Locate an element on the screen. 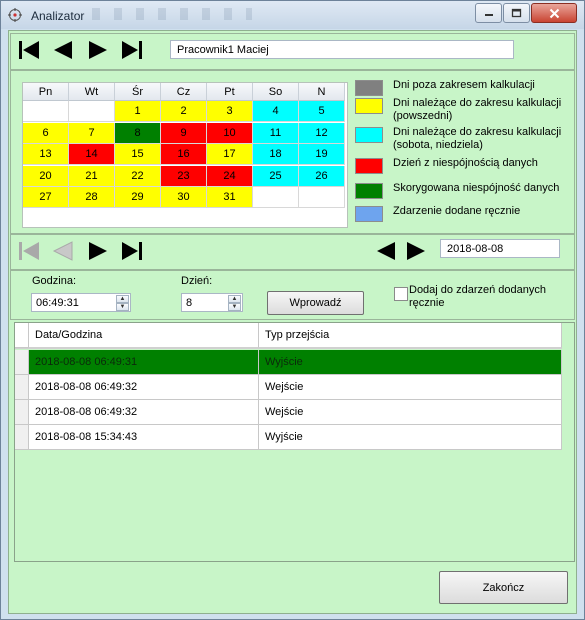 The height and width of the screenshot is (620, 585). time-down-arrow-icon: ▼ is located at coordinates (122, 307).